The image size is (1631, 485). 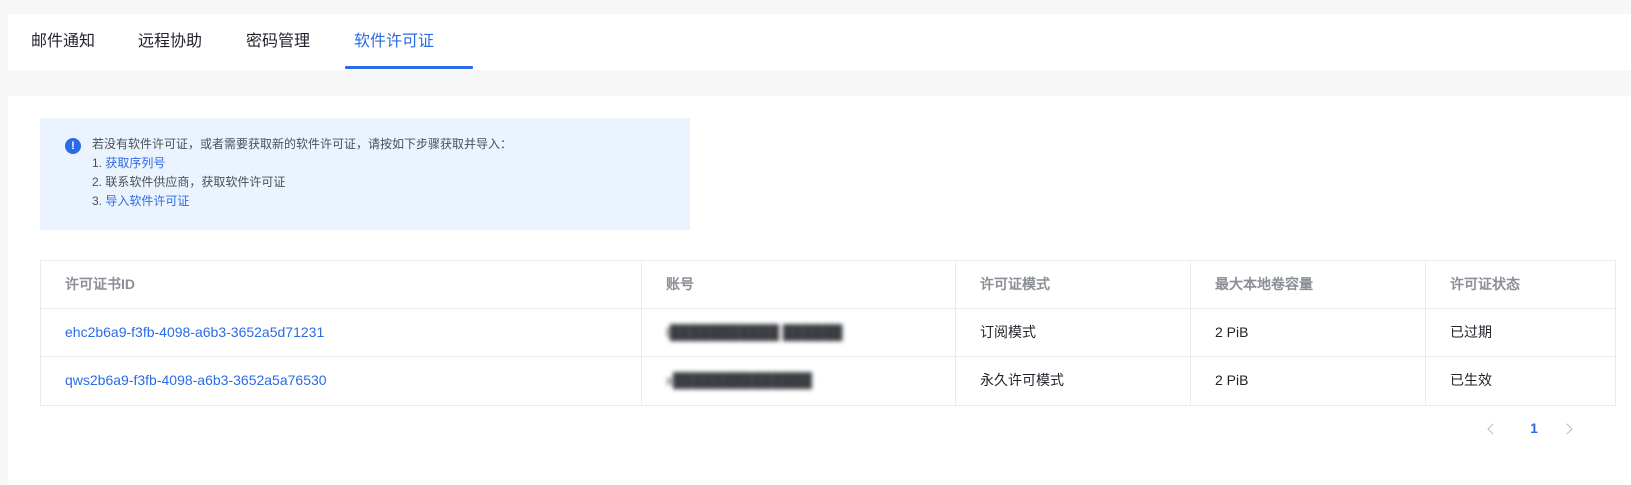 What do you see at coordinates (1073, 380) in the screenshot?
I see `license-mode-cell: 永久许可模式` at bounding box center [1073, 380].